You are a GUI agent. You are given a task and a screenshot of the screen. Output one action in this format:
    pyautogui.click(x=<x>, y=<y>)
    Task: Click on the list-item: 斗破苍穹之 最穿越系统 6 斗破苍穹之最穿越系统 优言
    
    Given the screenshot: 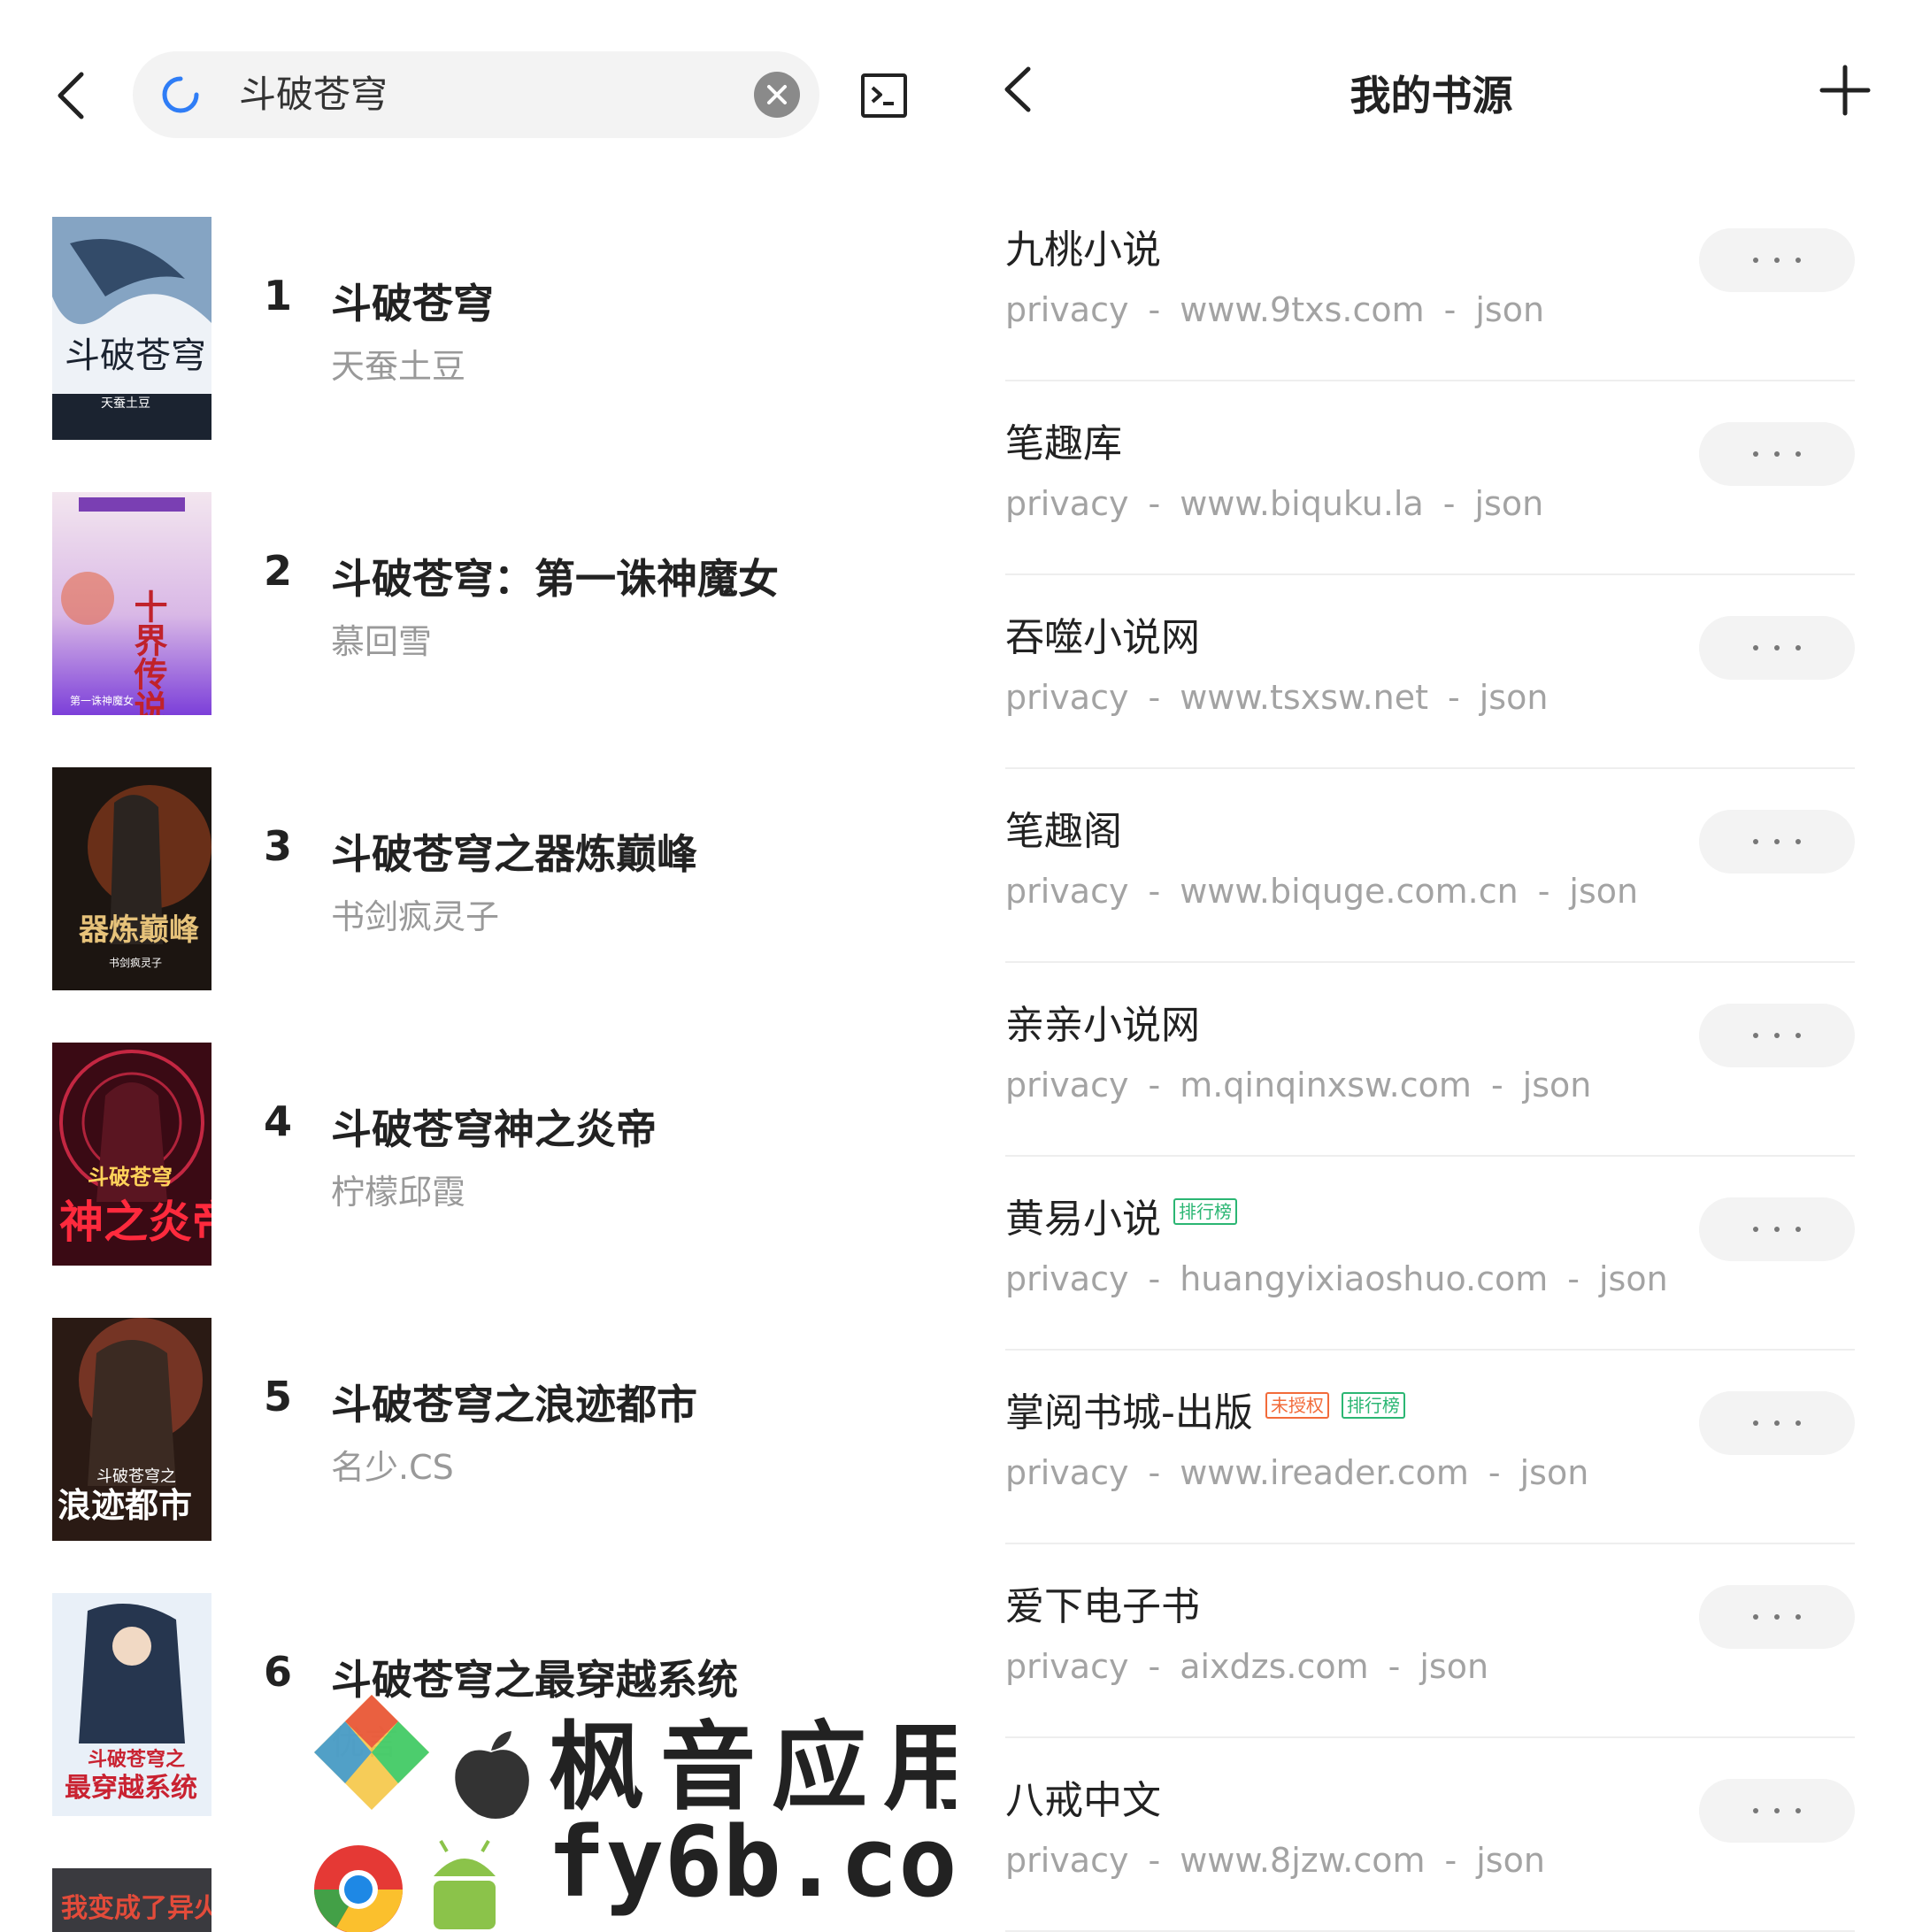 What is the action you would take?
    pyautogui.click(x=478, y=1705)
    